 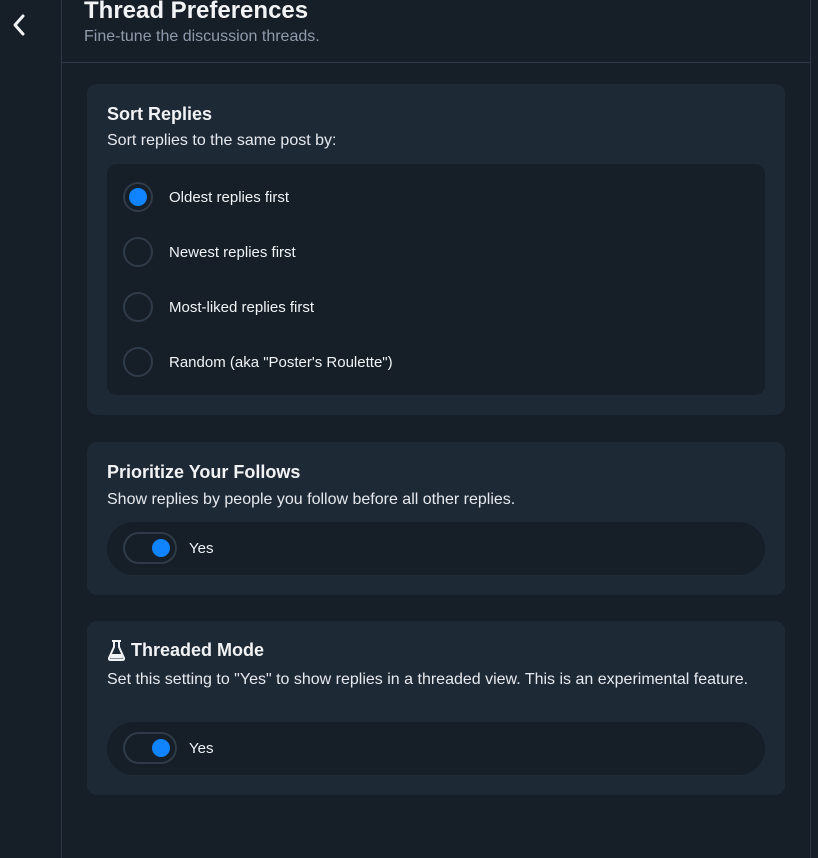 I want to click on prioritize-follows-title: Prioritize Your Follows, so click(x=204, y=472).